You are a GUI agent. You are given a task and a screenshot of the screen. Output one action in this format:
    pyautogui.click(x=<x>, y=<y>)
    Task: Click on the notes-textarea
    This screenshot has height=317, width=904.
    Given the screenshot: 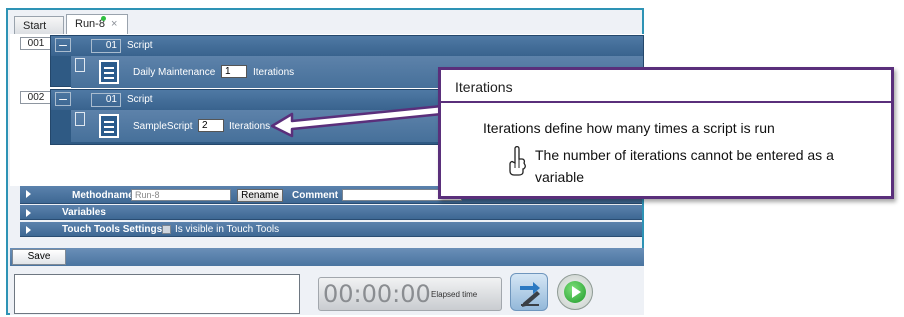 What is the action you would take?
    pyautogui.click(x=157, y=294)
    